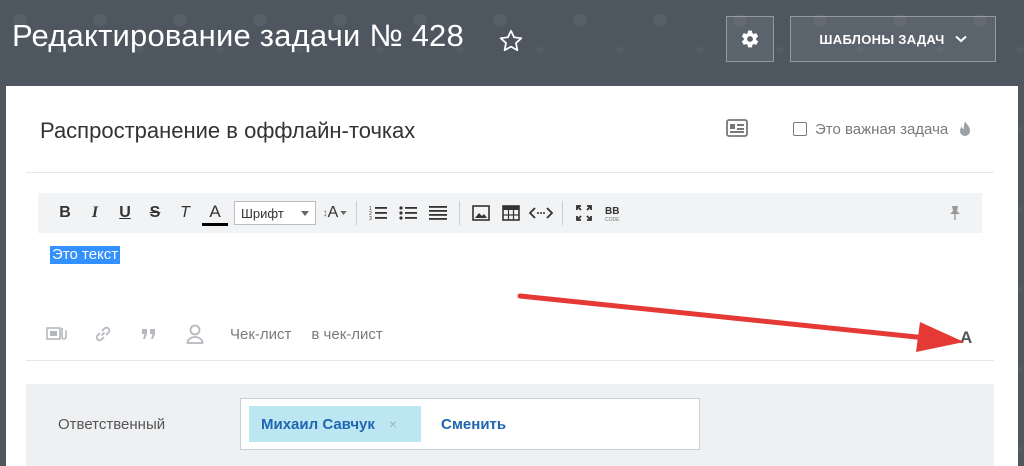  I want to click on bbcode-icon: BB CODE, so click(612, 214).